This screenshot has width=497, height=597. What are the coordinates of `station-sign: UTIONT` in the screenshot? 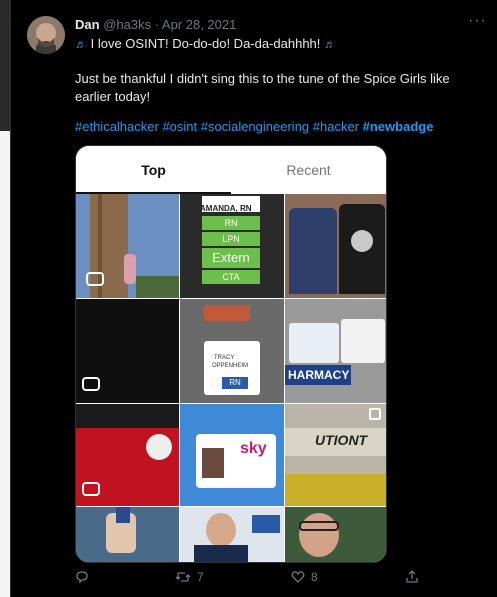 It's located at (341, 440).